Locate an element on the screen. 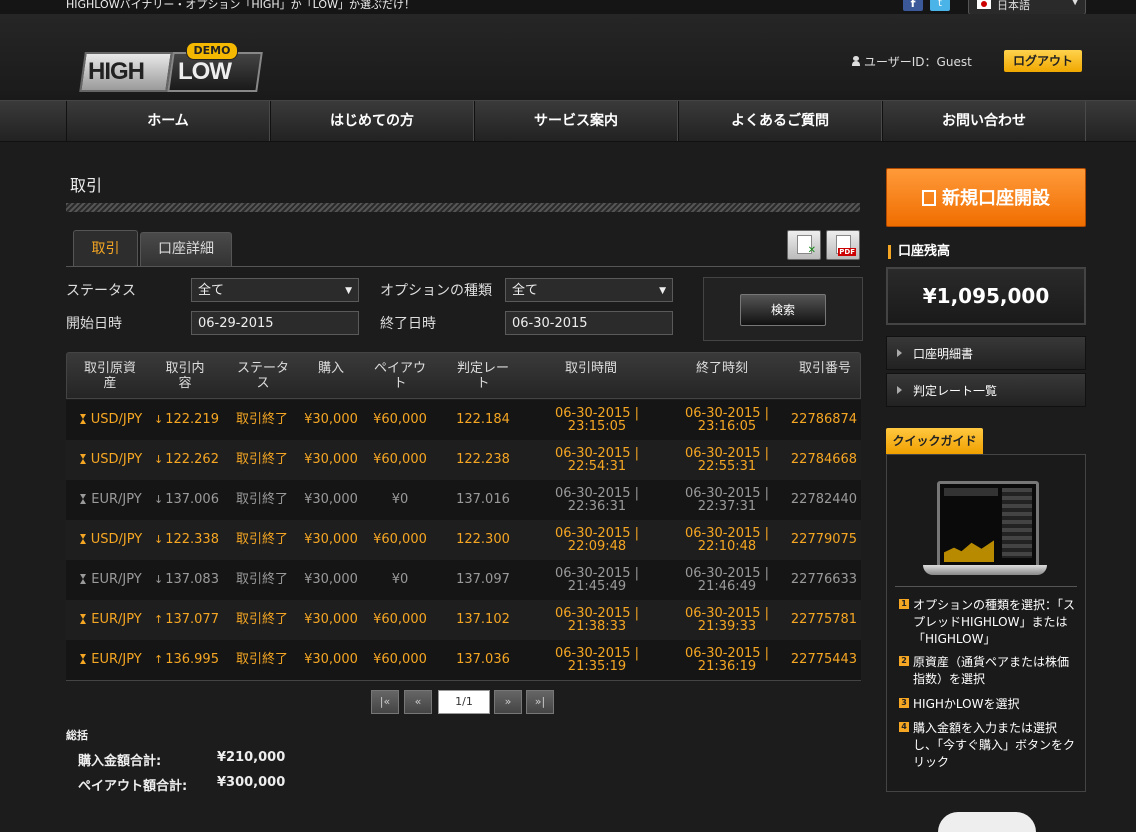 This screenshot has width=1136, height=832. nav-home: ホーム is located at coordinates (168, 121).